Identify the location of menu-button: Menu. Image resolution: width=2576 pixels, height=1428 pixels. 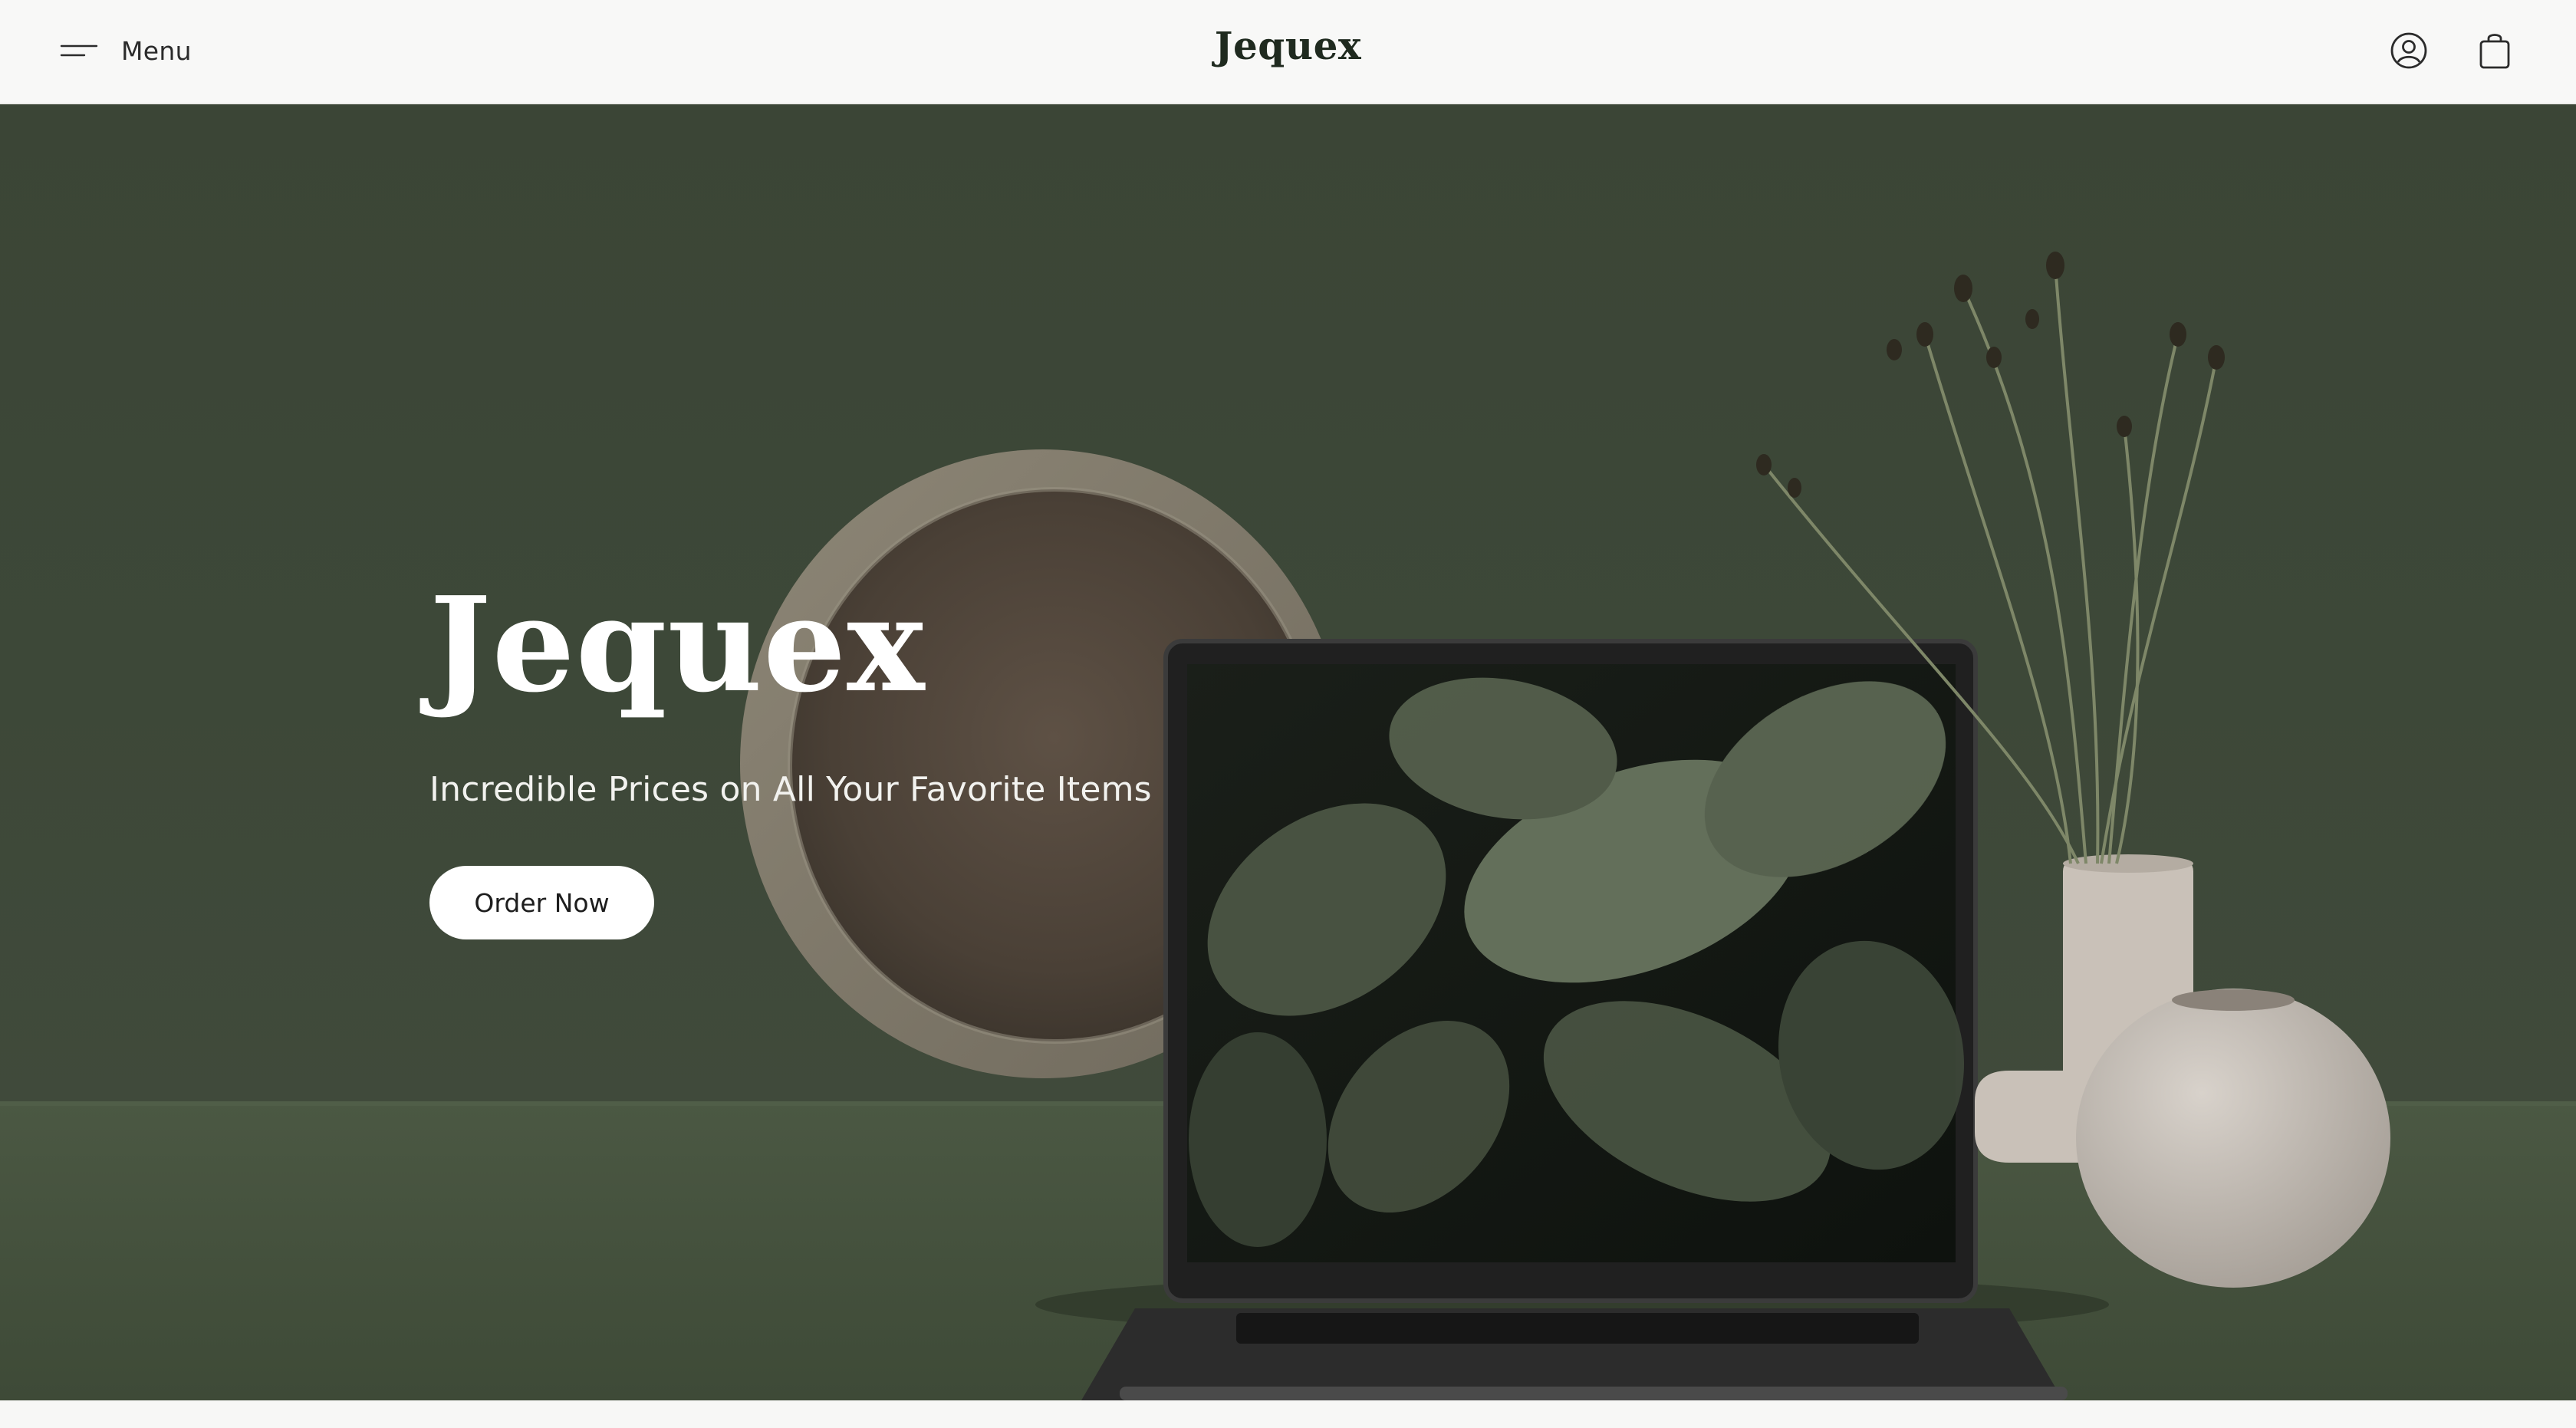
(126, 51).